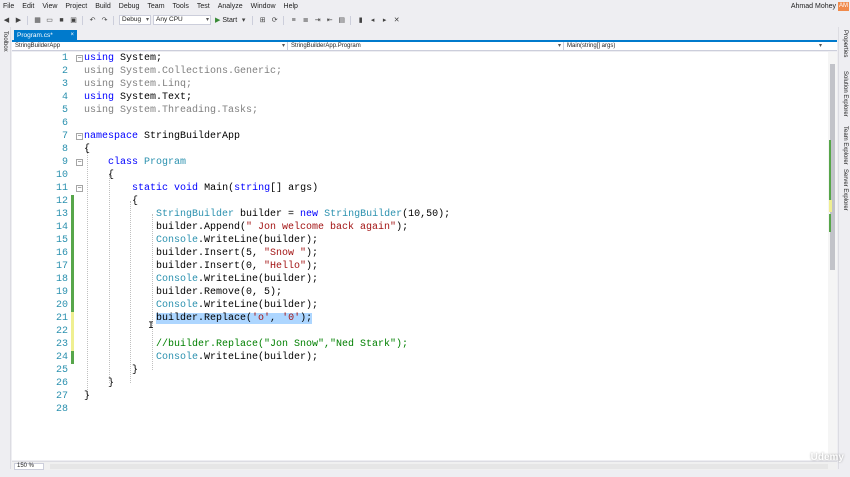 The image size is (850, 477). I want to click on line-number: 17, so click(61, 266).